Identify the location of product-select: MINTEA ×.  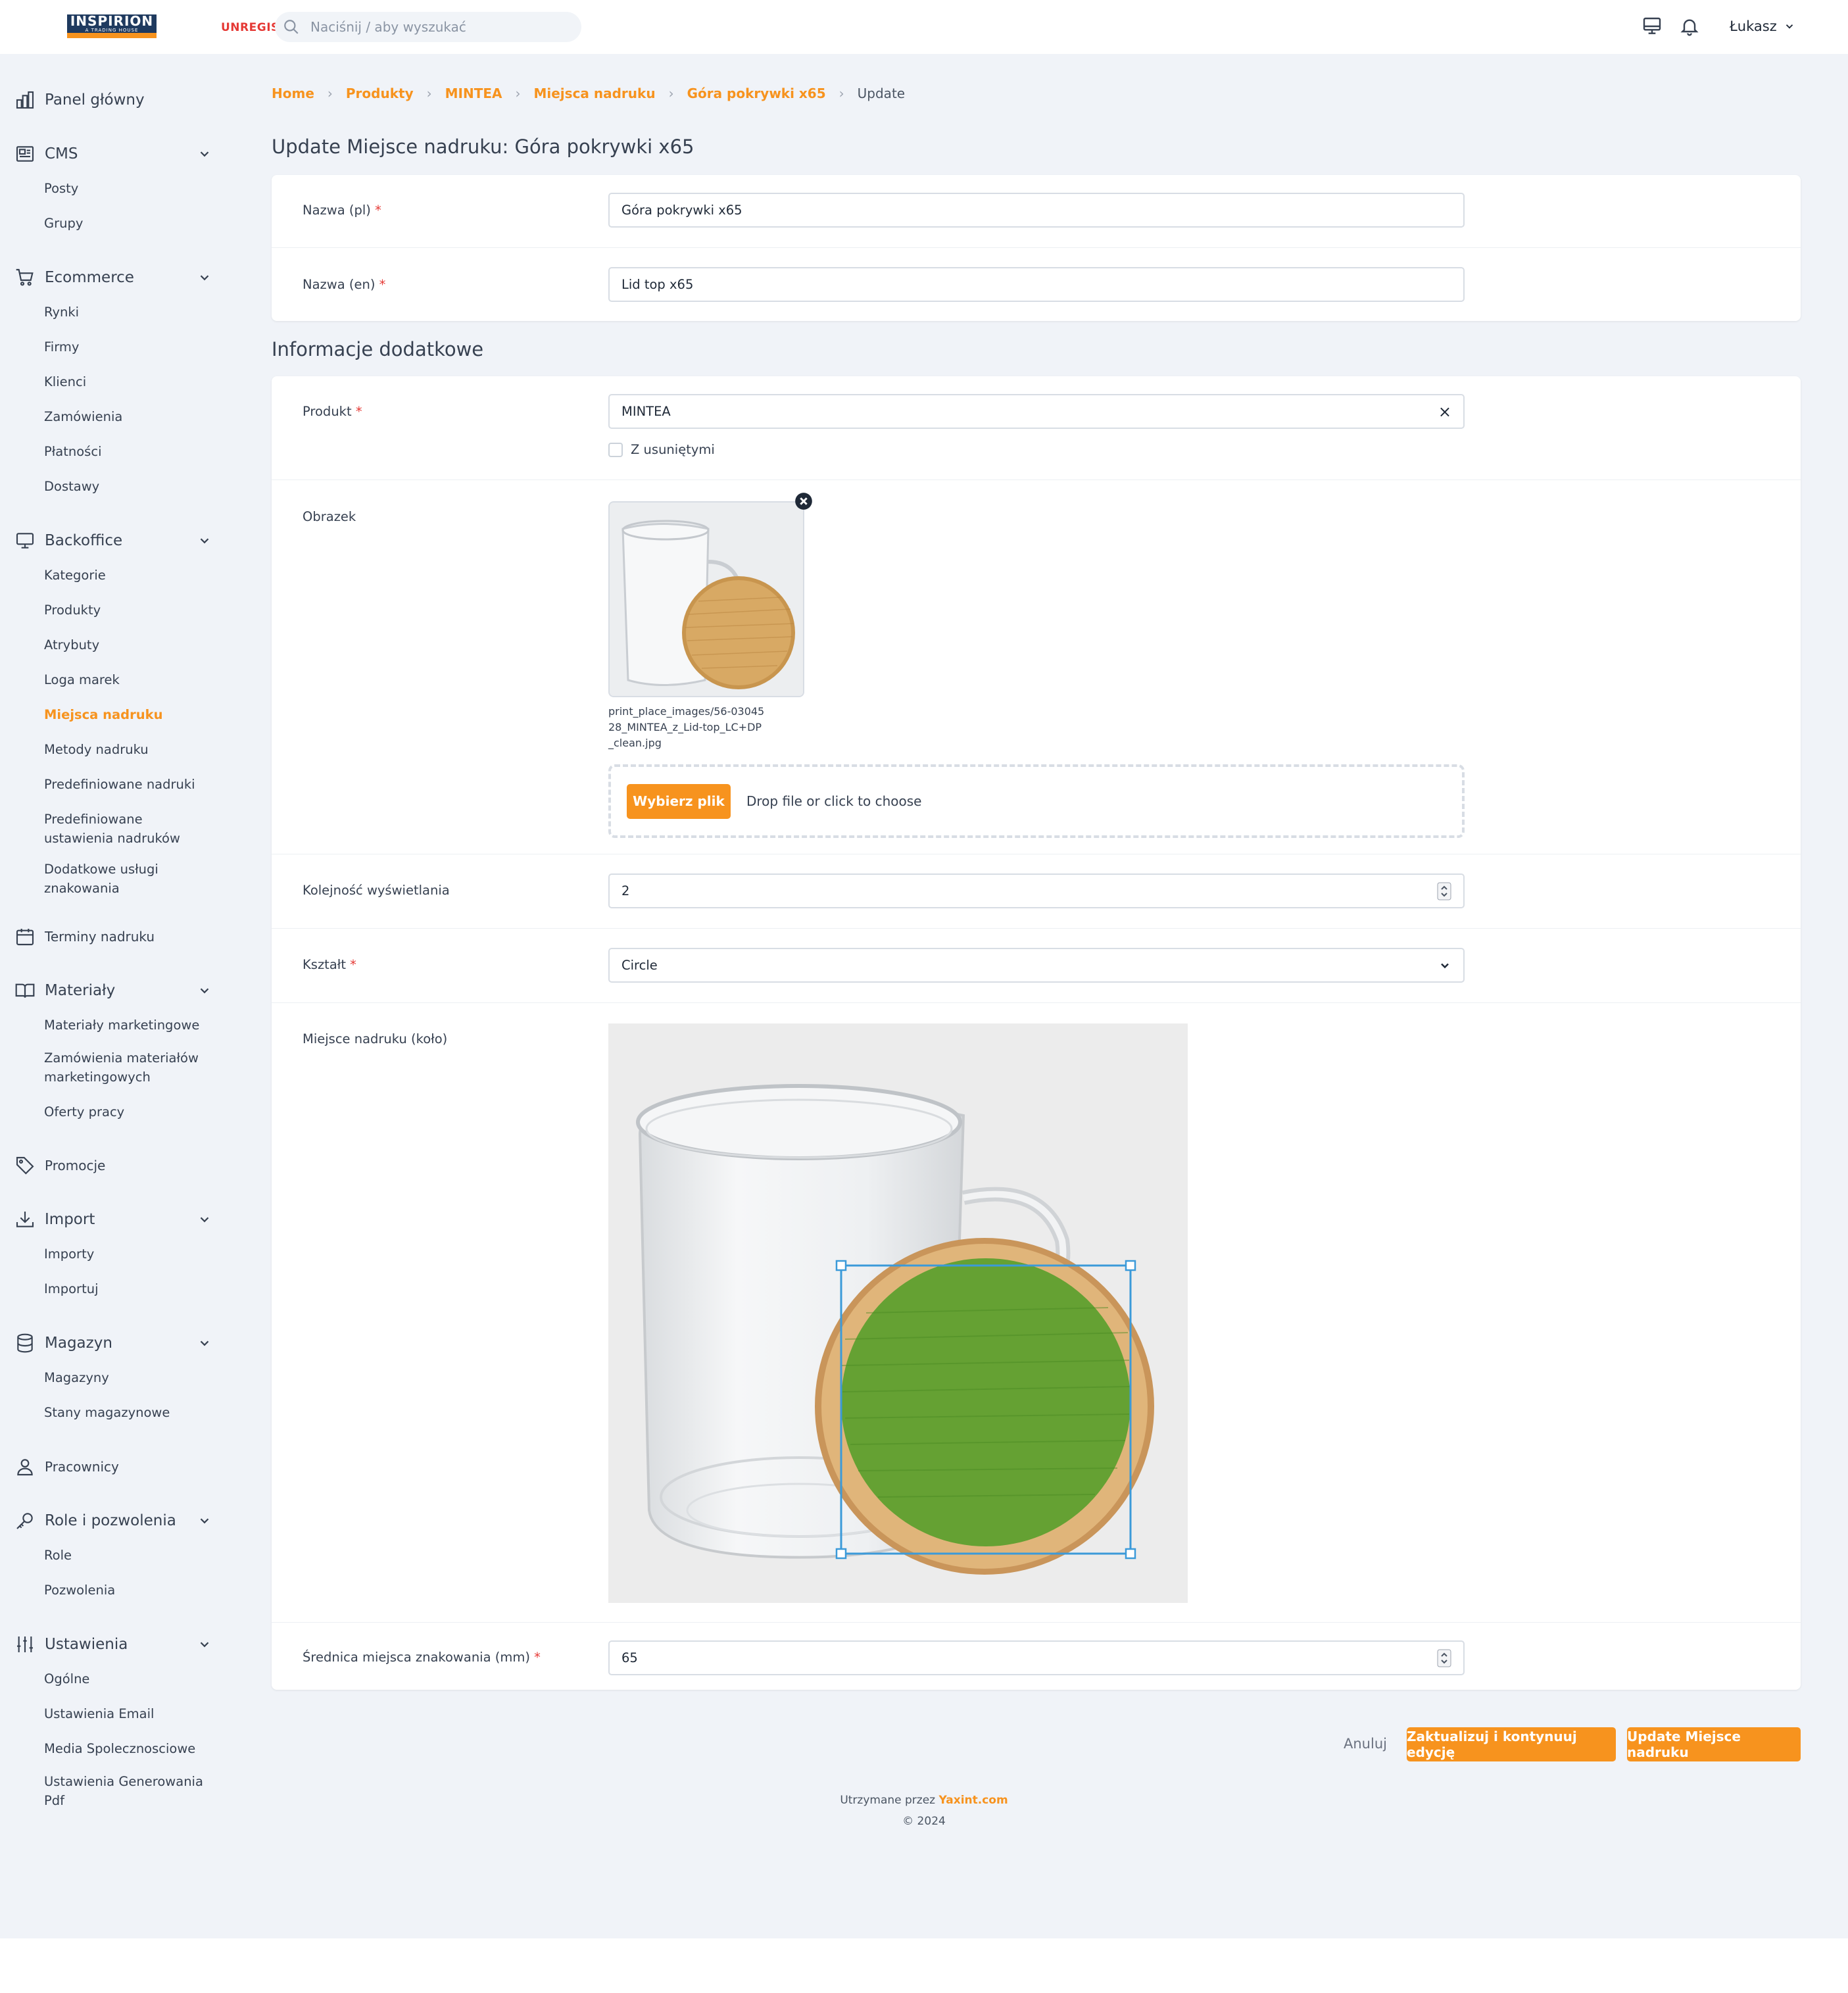
(1036, 411).